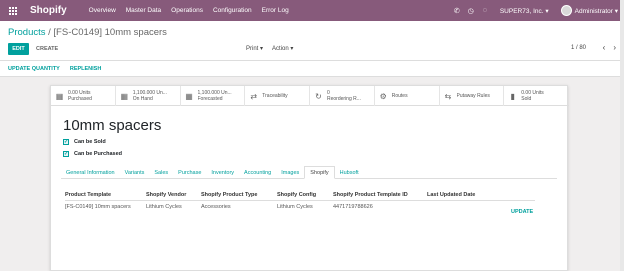 The image size is (624, 271). What do you see at coordinates (471, 11) in the screenshot?
I see `clock-icon: ◷` at bounding box center [471, 11].